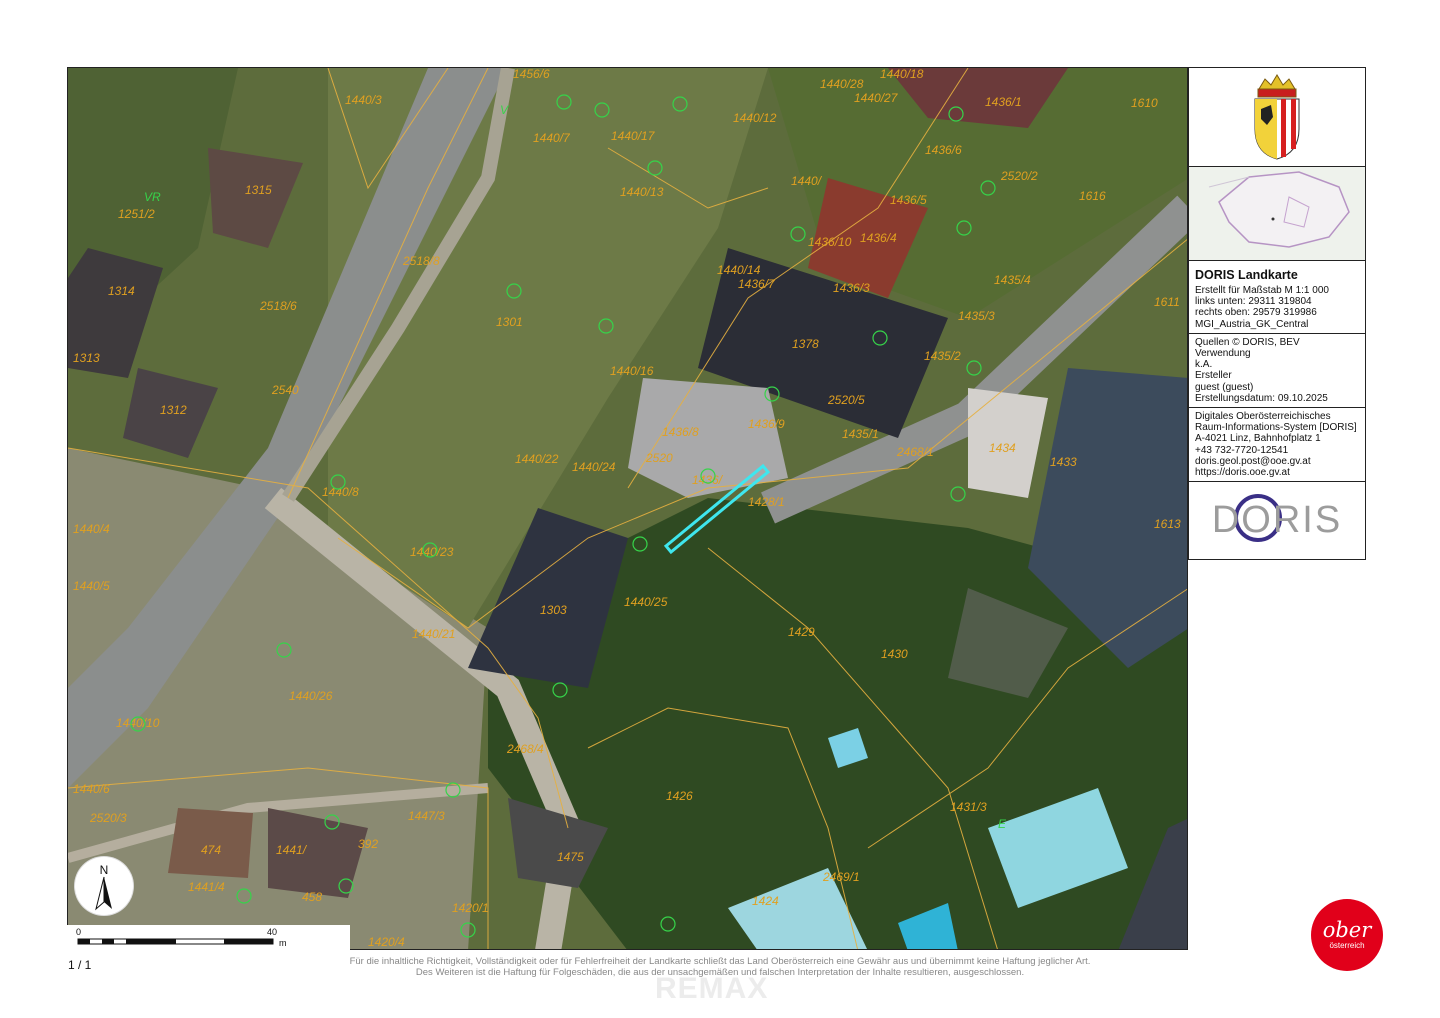  What do you see at coordinates (633, 136) in the screenshot?
I see `parcel-number-label: 1440/17` at bounding box center [633, 136].